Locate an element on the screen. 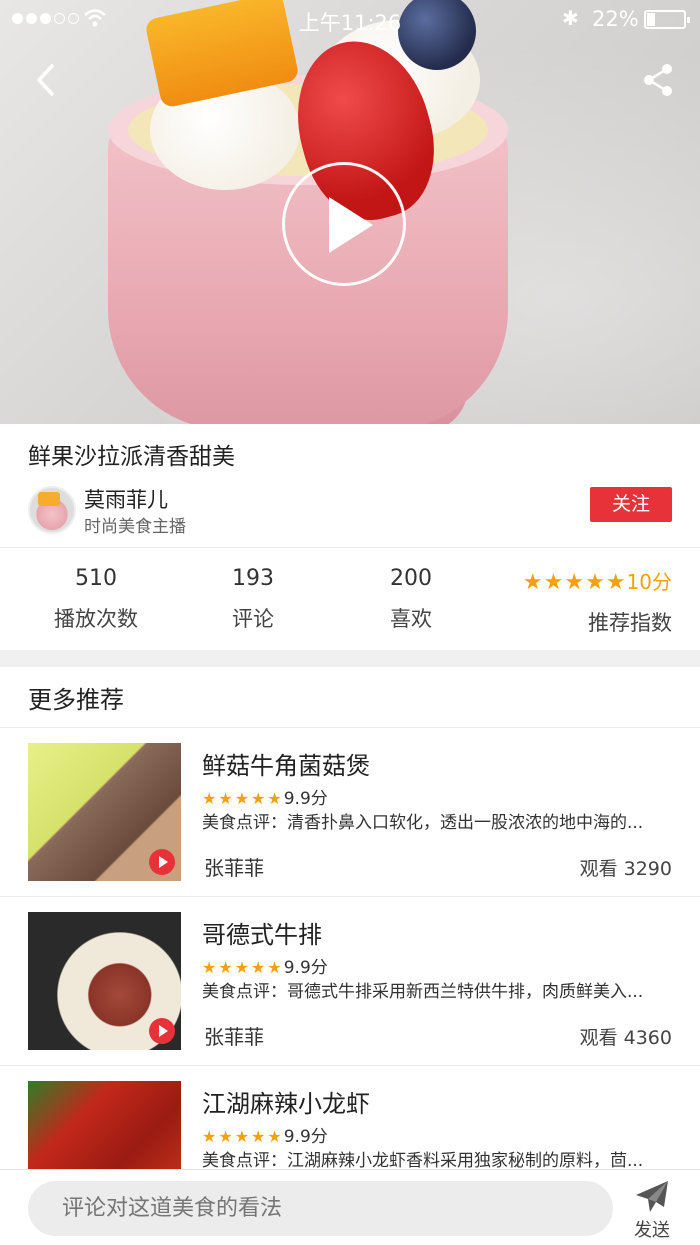 This screenshot has height=1245, width=700. battery-icon is located at coordinates (667, 19).